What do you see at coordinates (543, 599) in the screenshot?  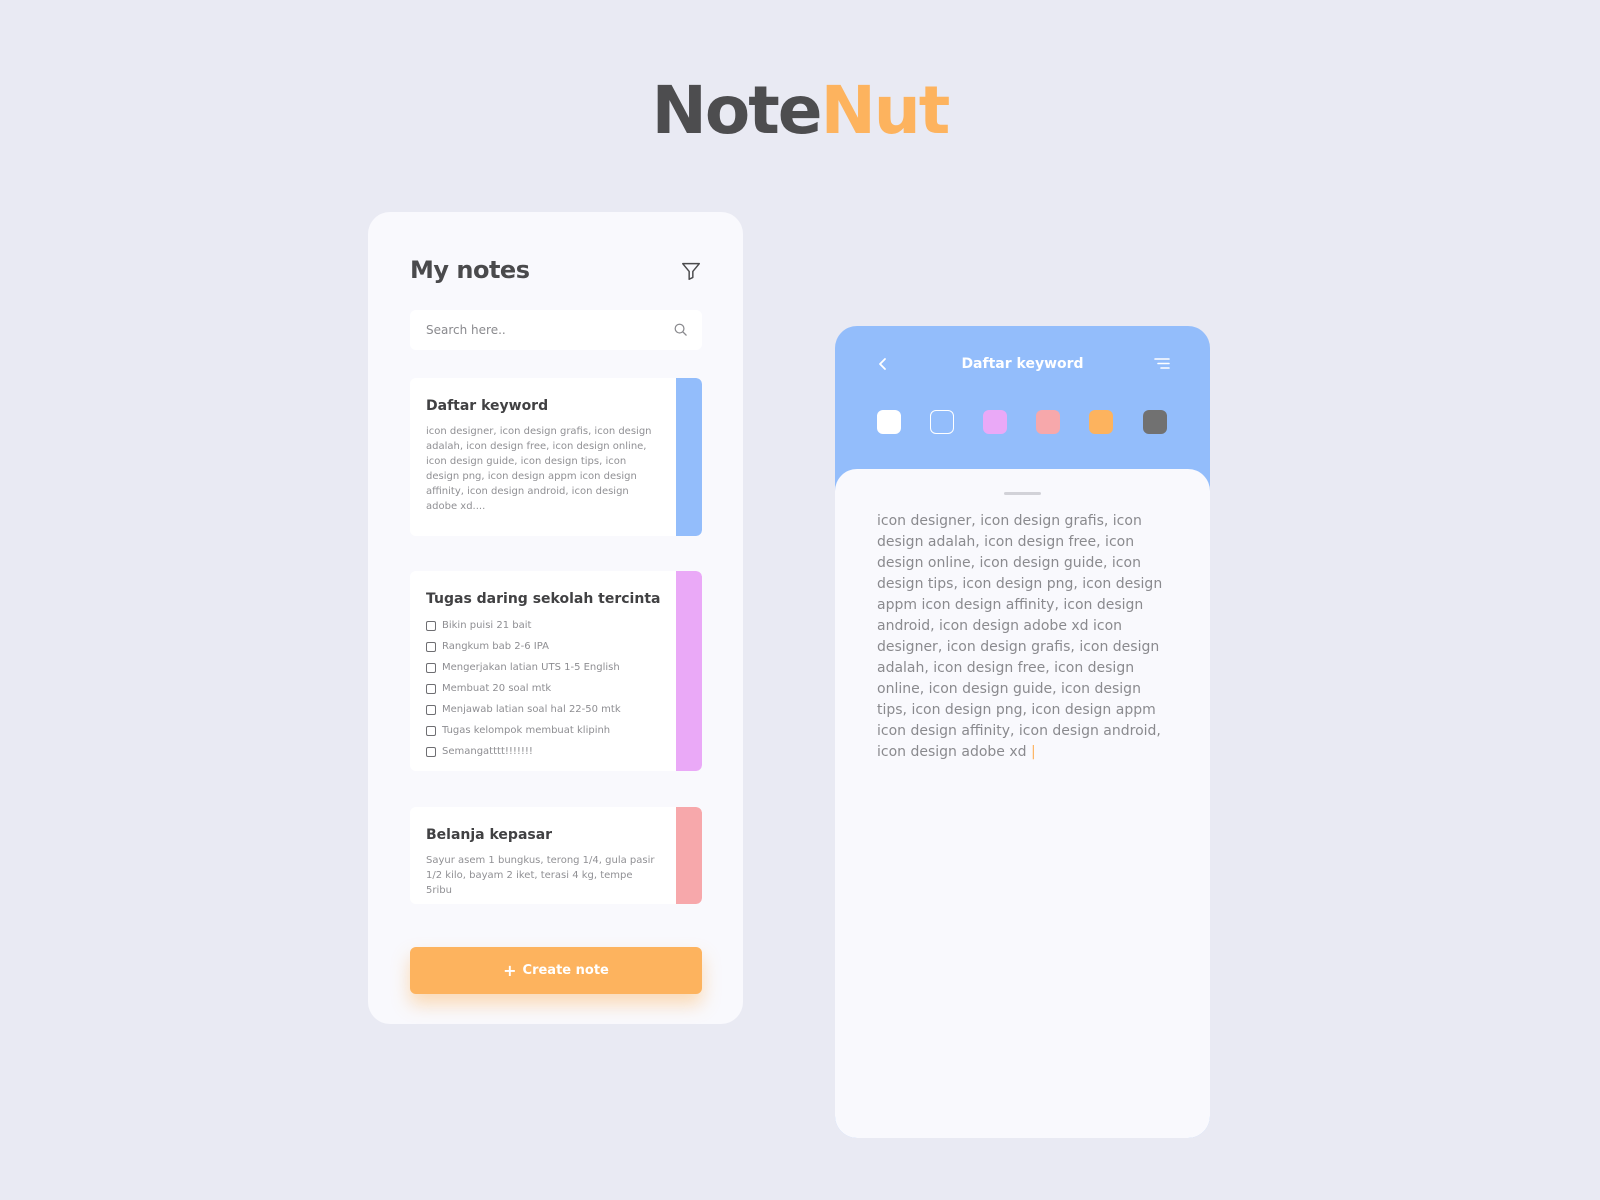 I see `note-title: Tugas daring sekolah tercinta` at bounding box center [543, 599].